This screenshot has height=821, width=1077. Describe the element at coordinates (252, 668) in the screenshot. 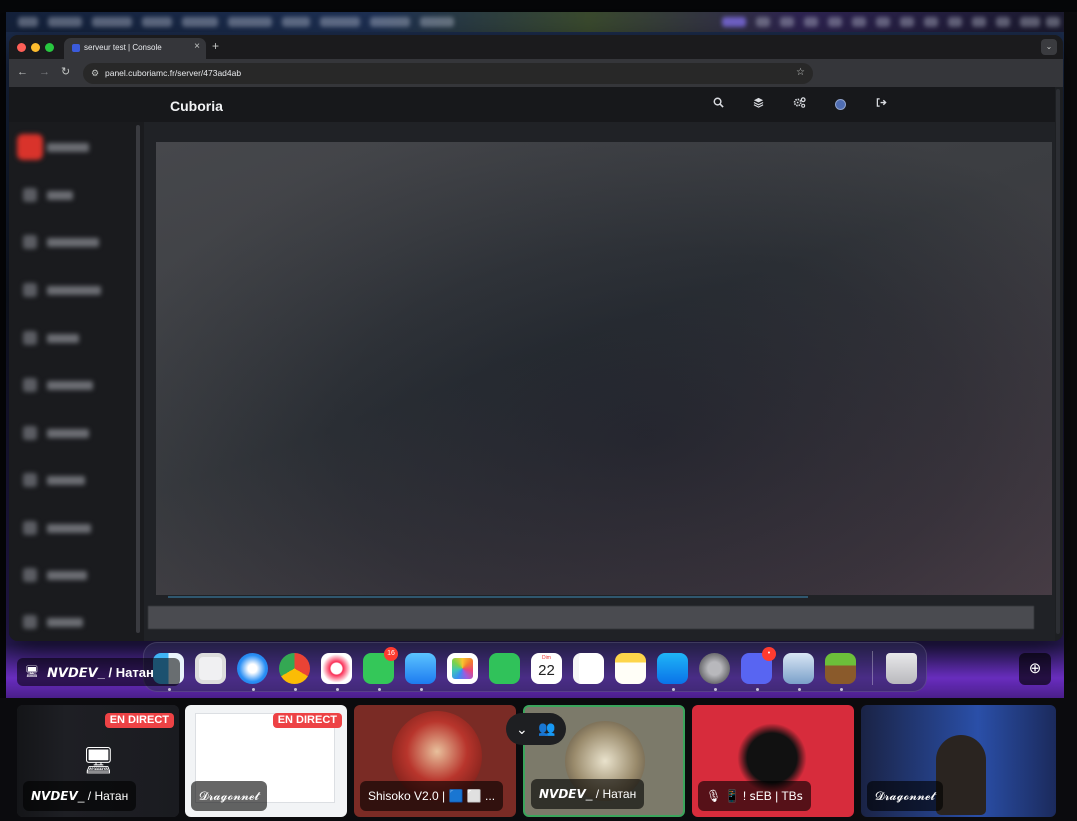

I see `safari-icon` at that location.